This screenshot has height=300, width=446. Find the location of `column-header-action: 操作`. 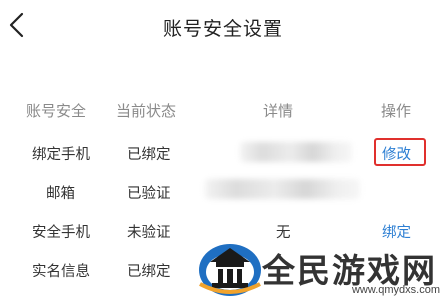

column-header-action: 操作 is located at coordinates (396, 111).